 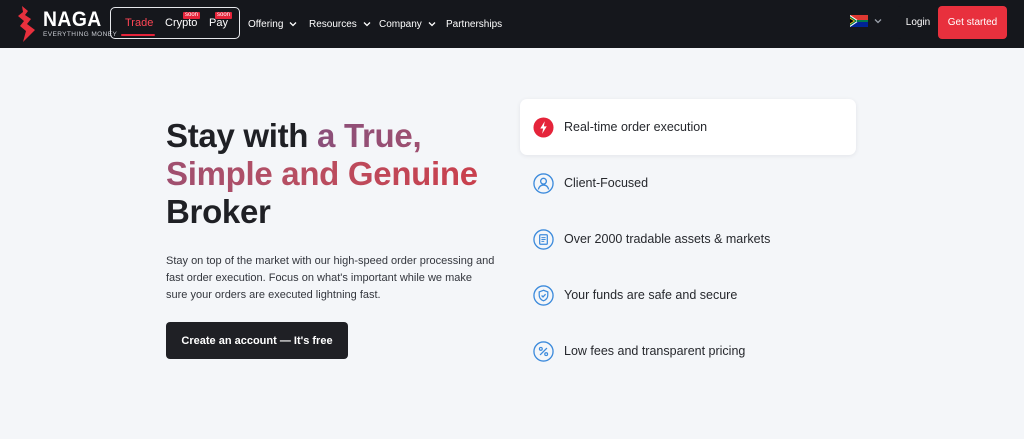 I want to click on feature-label: Over 2000 tradable assets & markets, so click(x=667, y=239).